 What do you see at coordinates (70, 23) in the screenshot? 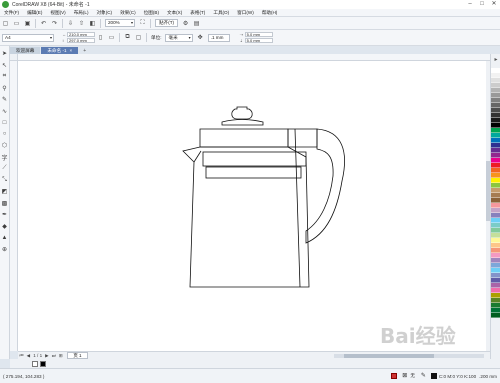
I see `import-icon: ⇩` at bounding box center [70, 23].